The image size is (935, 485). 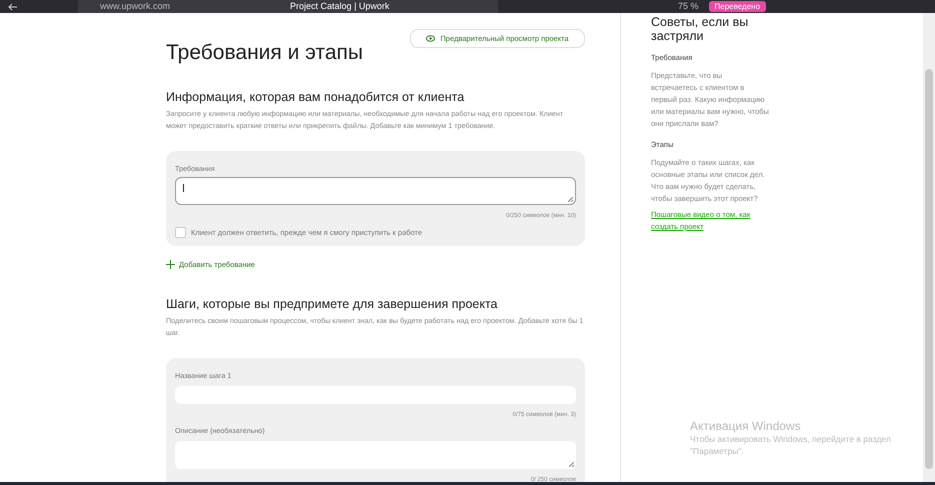 I want to click on back-icon, so click(x=13, y=6).